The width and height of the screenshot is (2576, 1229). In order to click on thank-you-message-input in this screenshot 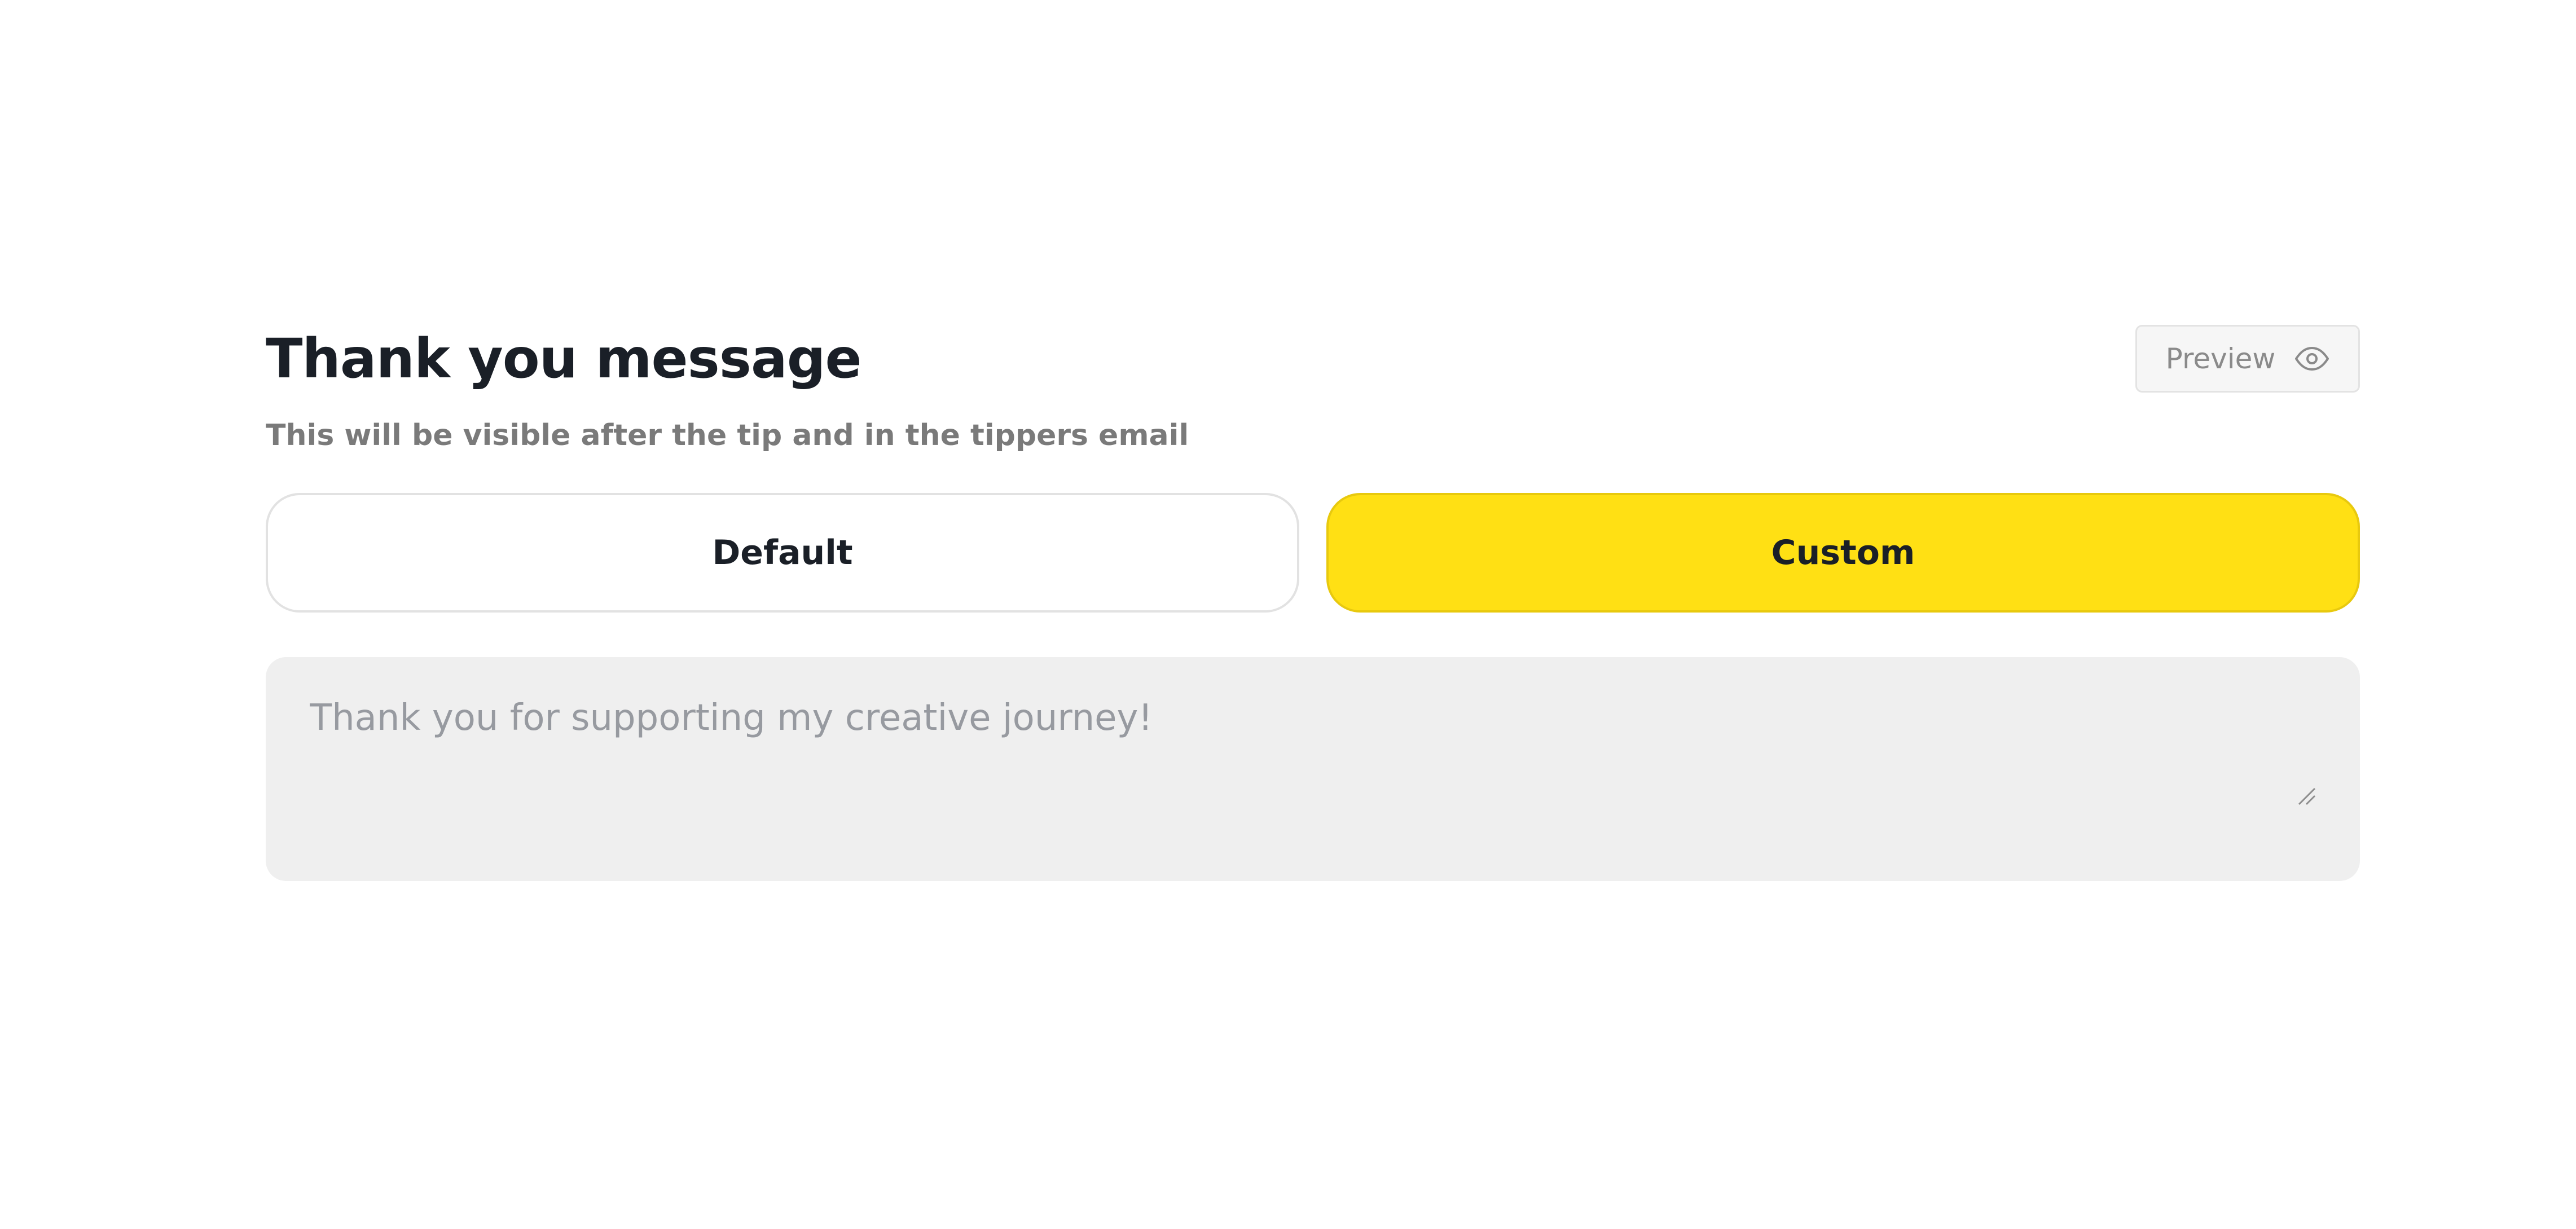, I will do `click(1313, 769)`.